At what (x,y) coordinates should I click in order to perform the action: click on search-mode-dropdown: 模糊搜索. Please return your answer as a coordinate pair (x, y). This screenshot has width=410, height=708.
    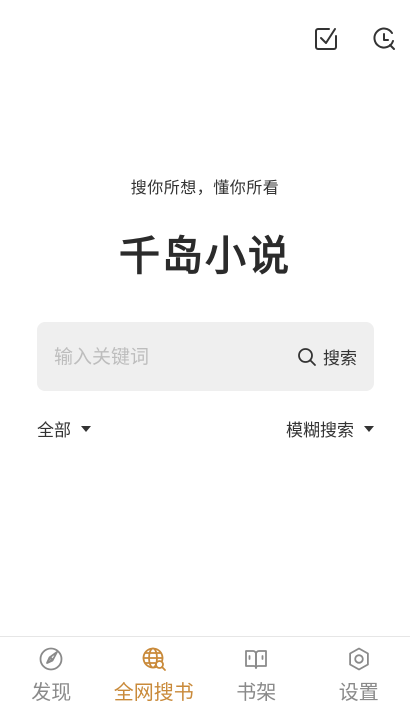
    Looking at the image, I should click on (330, 428).